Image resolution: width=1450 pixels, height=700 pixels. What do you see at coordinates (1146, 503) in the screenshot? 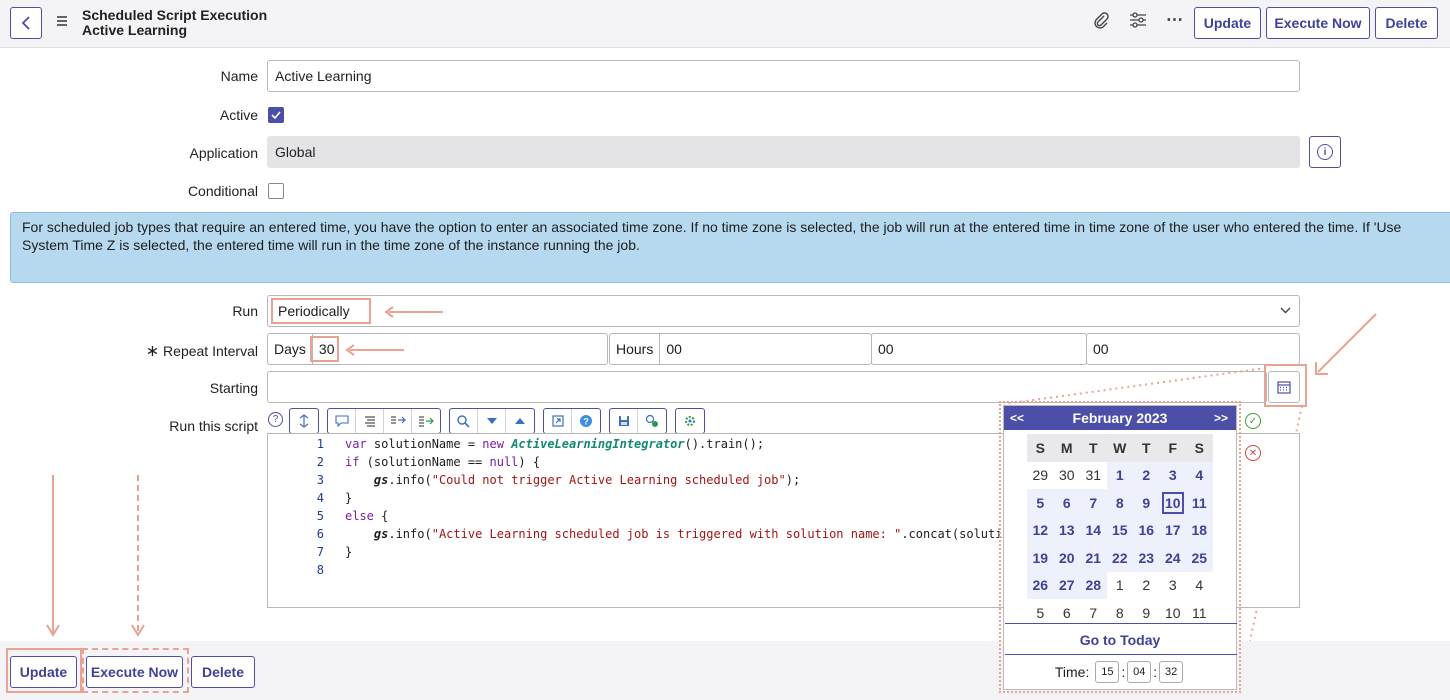
I see `calendar-day: 9` at bounding box center [1146, 503].